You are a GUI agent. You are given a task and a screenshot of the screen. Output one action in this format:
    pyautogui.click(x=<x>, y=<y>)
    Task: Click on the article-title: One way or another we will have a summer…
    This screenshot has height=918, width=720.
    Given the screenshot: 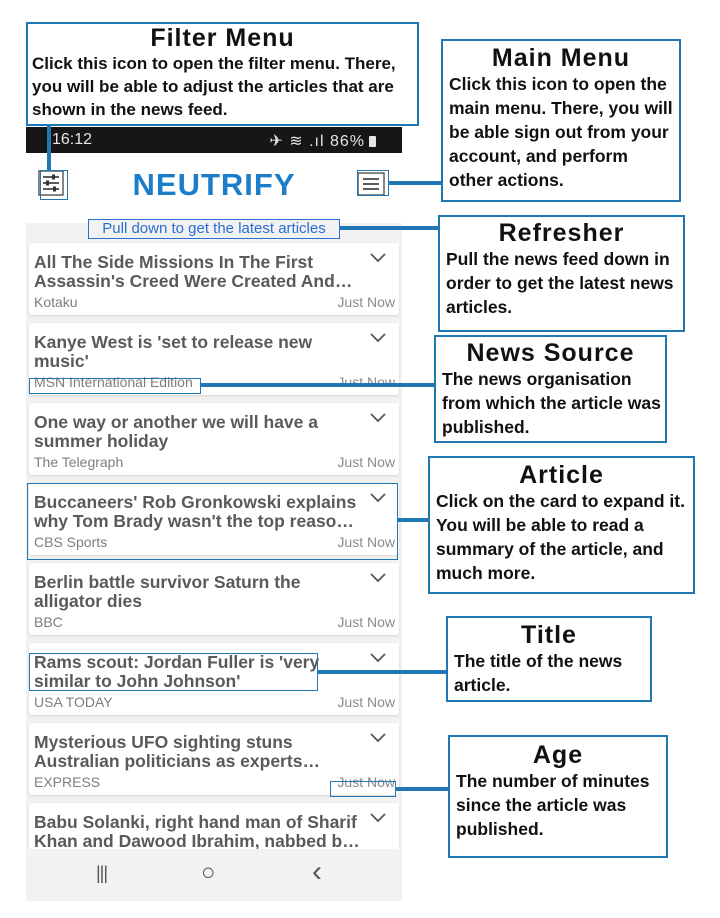 What is the action you would take?
    pyautogui.click(x=176, y=432)
    